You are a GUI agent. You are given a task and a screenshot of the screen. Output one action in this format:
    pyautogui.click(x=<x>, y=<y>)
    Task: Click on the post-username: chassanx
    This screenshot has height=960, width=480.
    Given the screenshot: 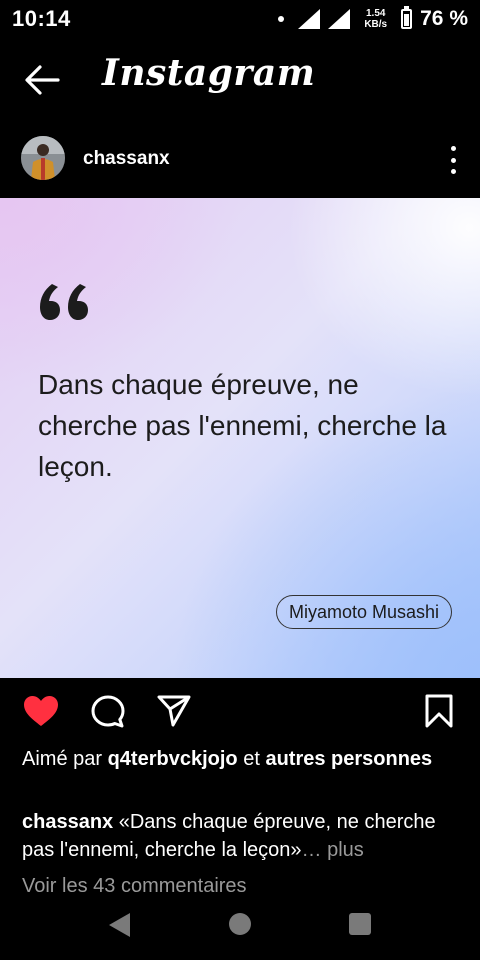 What is the action you would take?
    pyautogui.click(x=126, y=159)
    